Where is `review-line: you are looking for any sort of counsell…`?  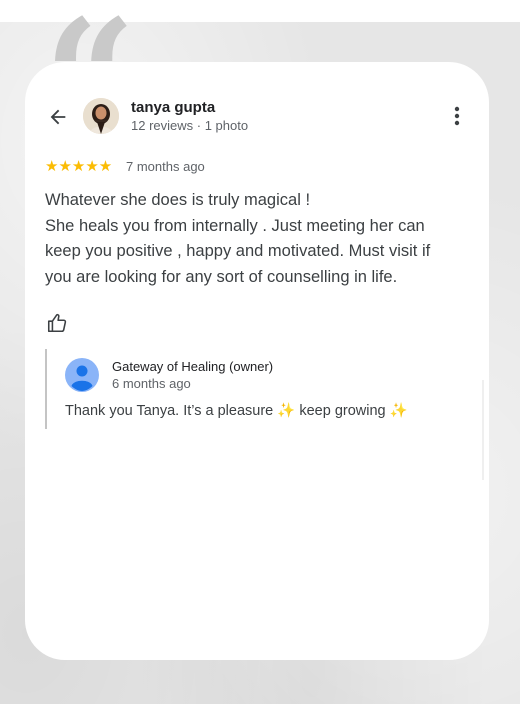 review-line: you are looking for any sort of counsell… is located at coordinates (221, 276).